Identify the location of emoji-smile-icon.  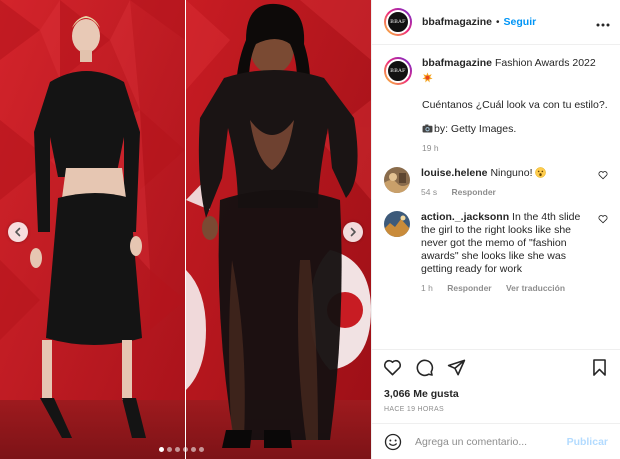
(393, 442).